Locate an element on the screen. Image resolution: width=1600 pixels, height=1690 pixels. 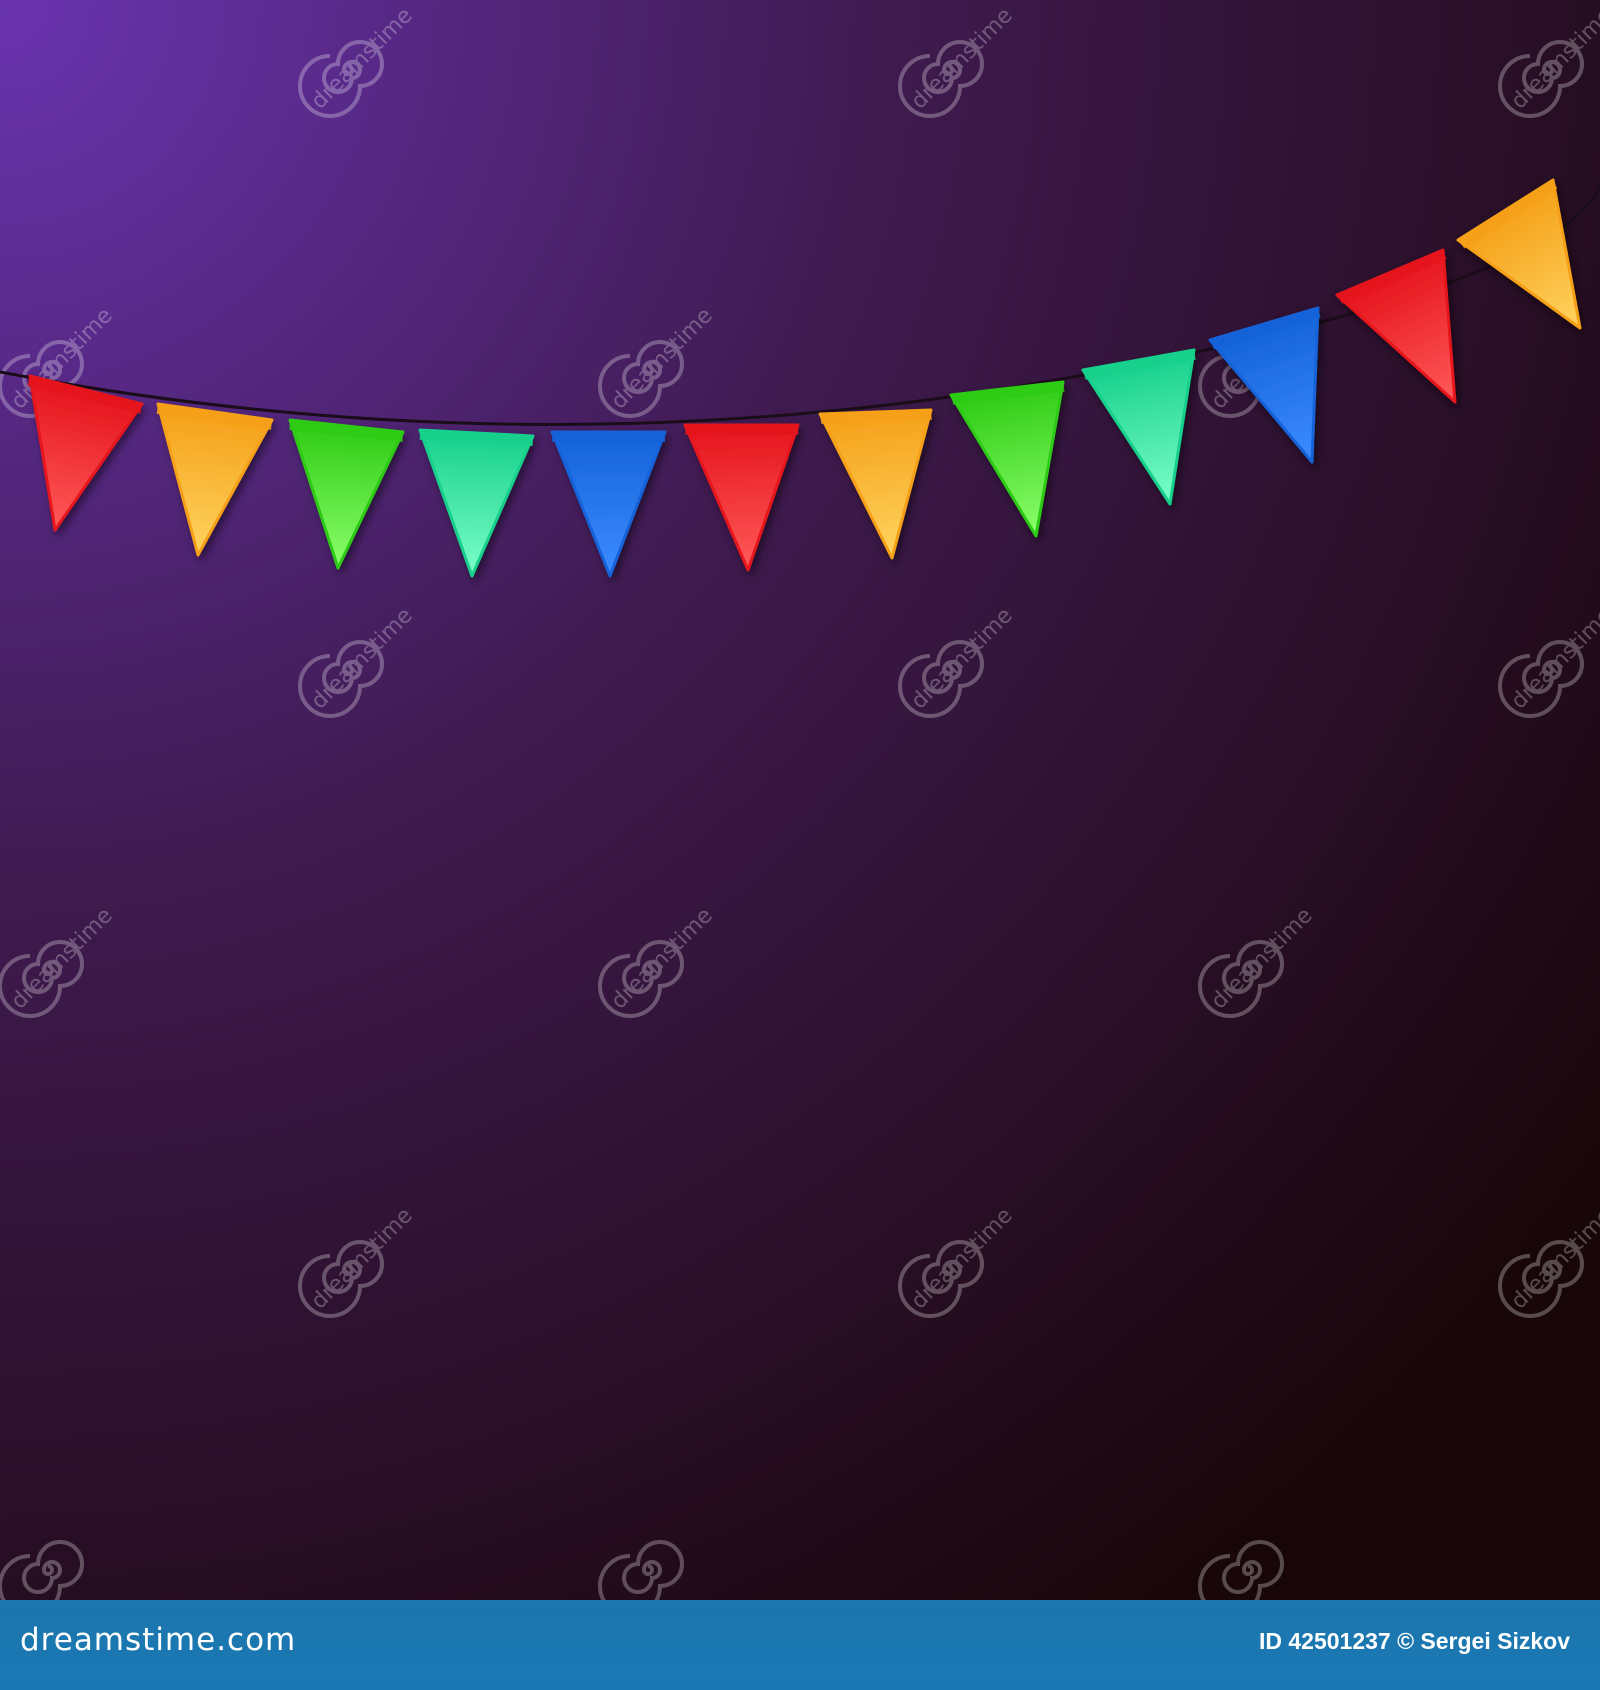
footer-credit-text: ID 42501237 © Sergei Sizkov is located at coordinates (1414, 1641).